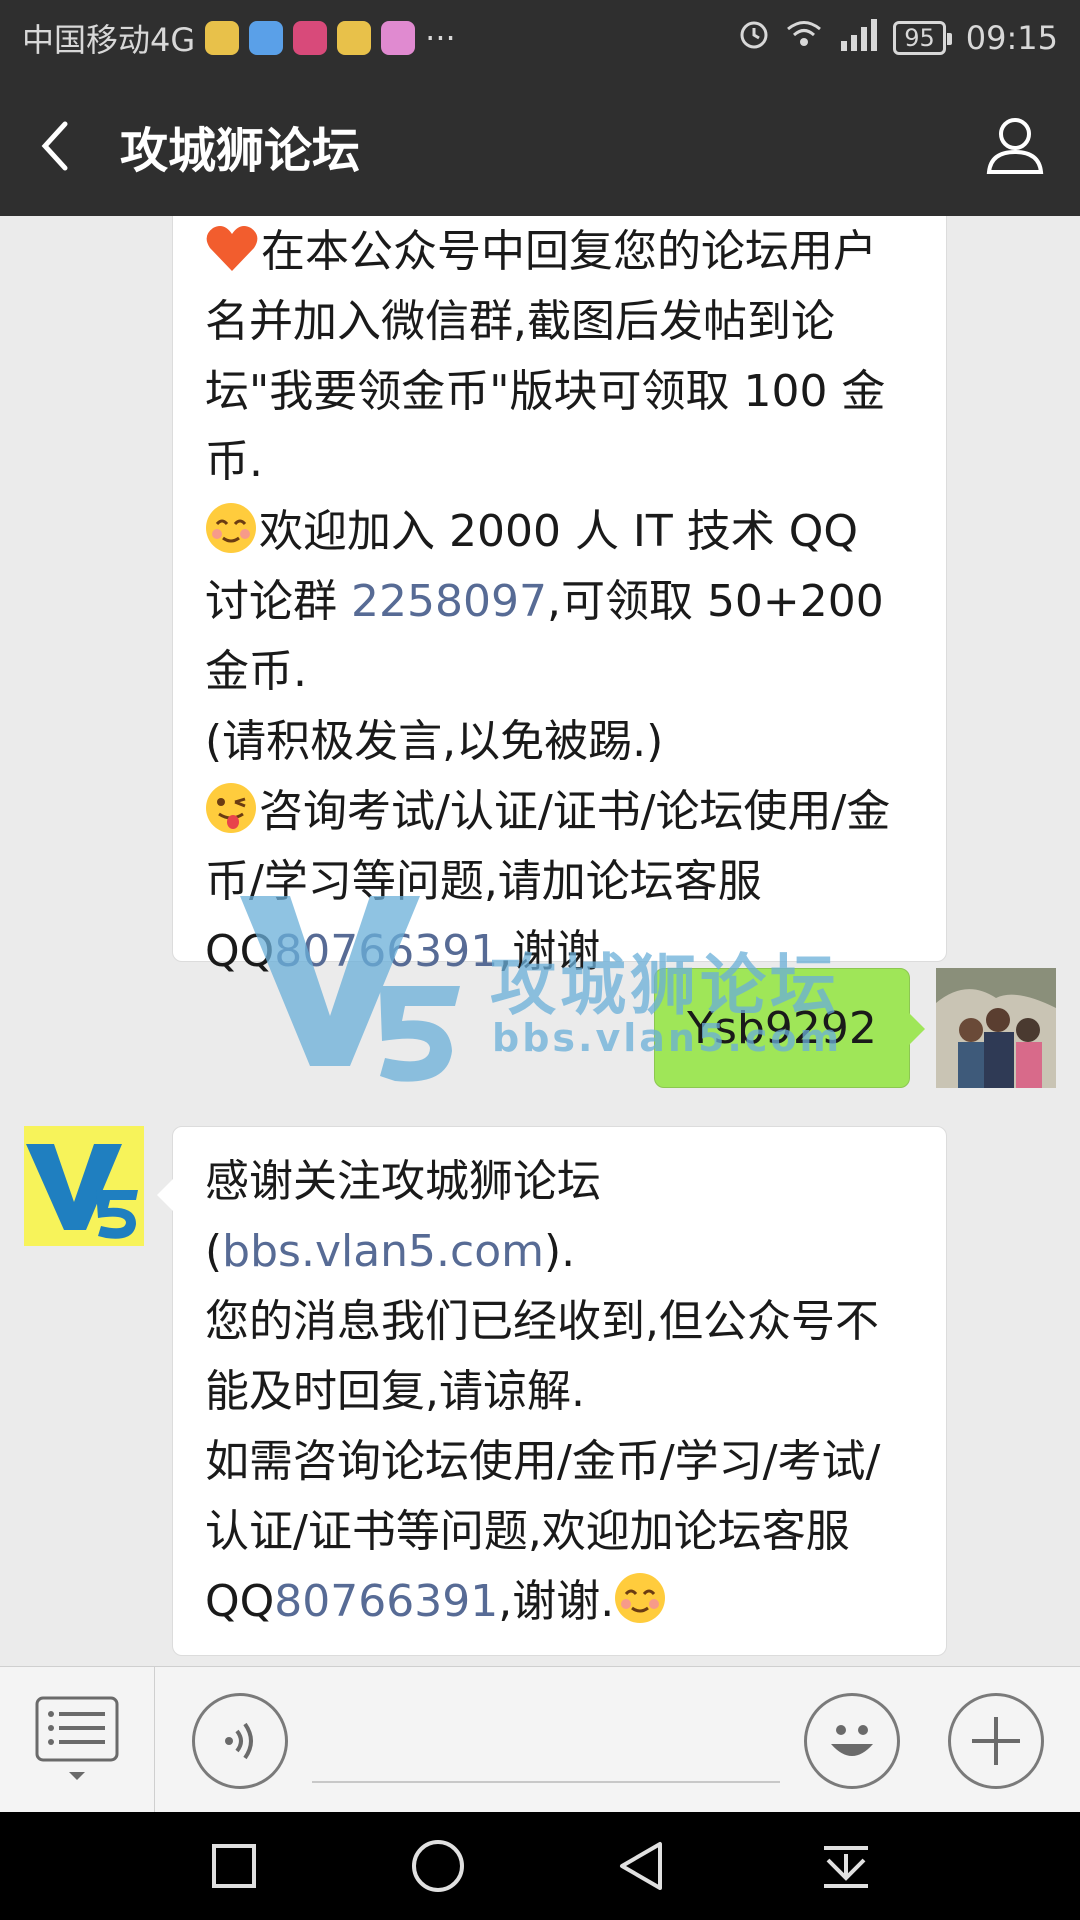 Image resolution: width=1080 pixels, height=1920 pixels. I want to click on alarm-icon, so click(754, 38).